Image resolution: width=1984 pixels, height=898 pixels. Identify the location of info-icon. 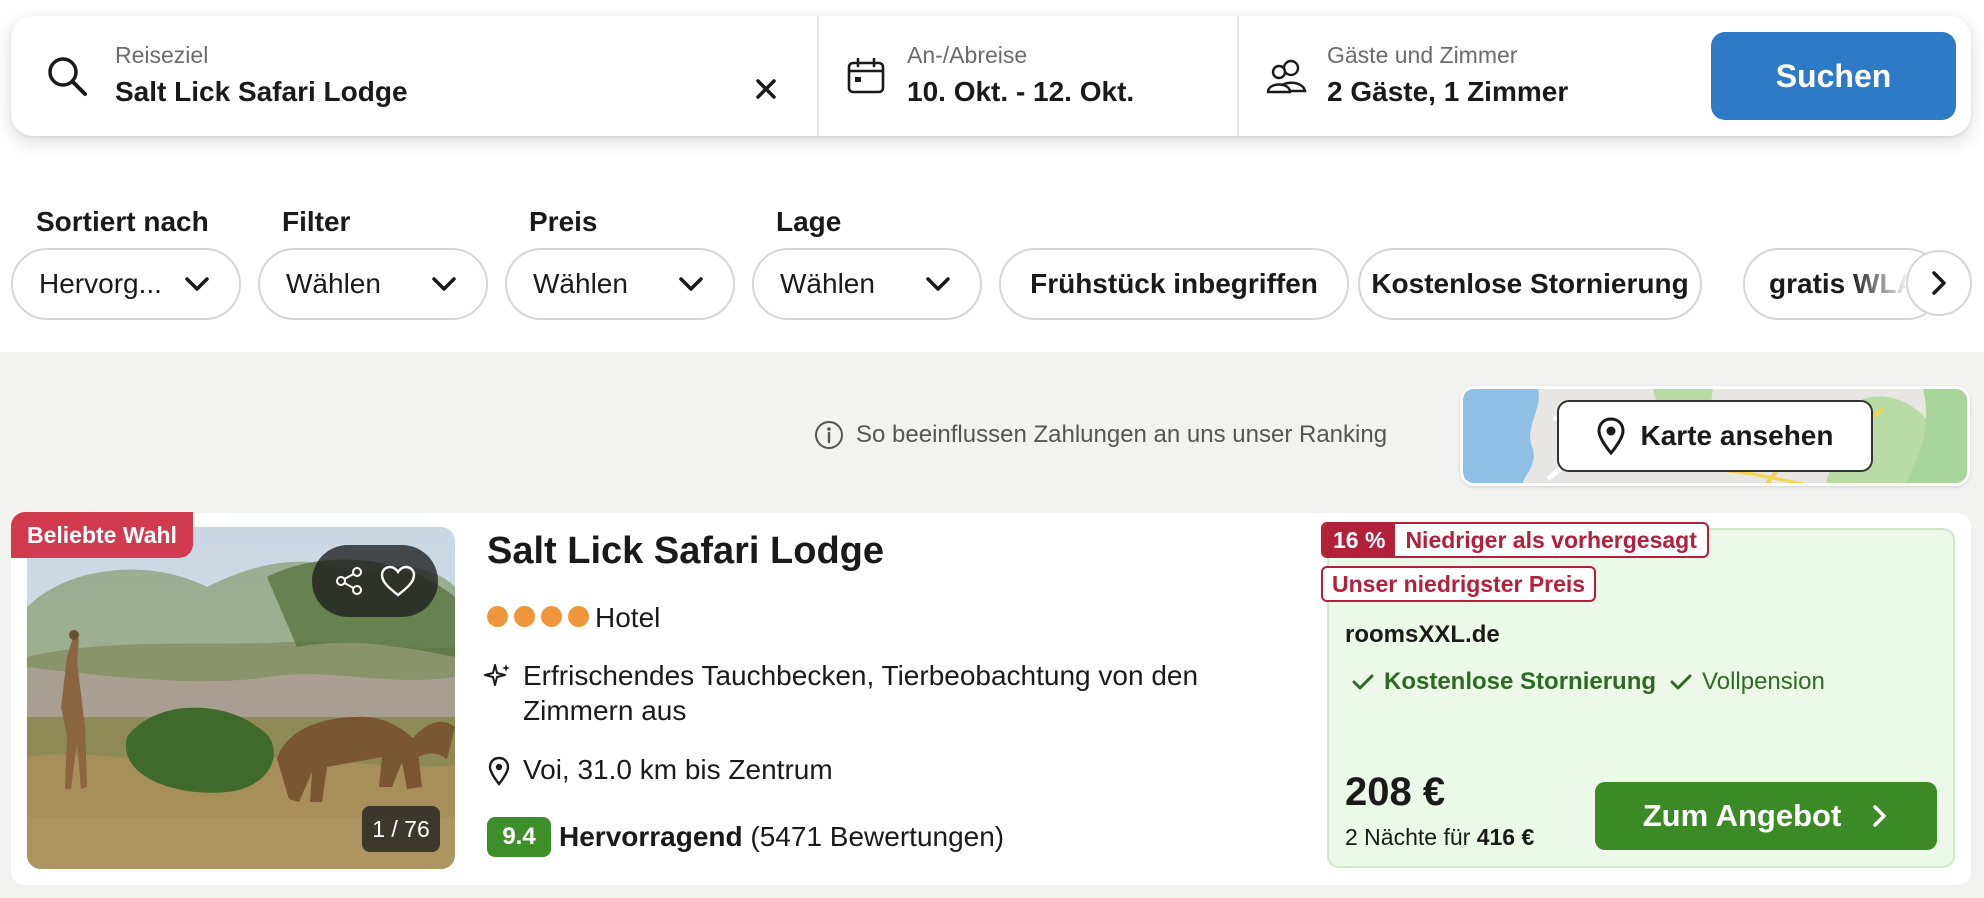
(829, 435).